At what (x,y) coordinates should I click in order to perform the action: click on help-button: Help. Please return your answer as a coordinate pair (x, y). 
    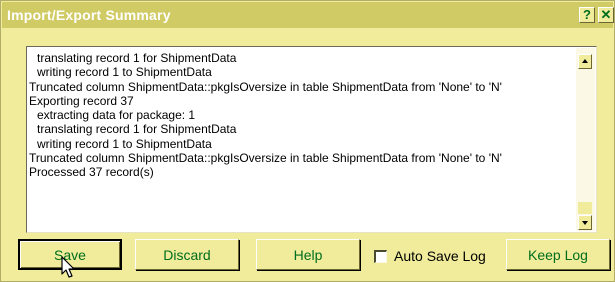
    Looking at the image, I should click on (308, 254).